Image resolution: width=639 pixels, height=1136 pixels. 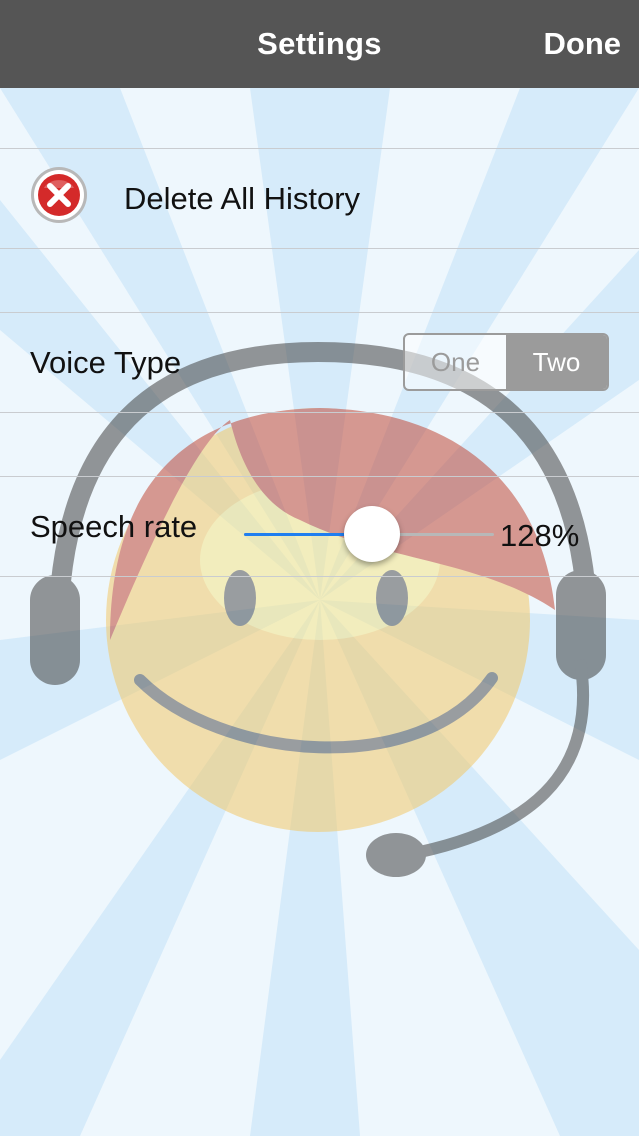 What do you see at coordinates (455, 362) in the screenshot?
I see `voice-type-option-one: One` at bounding box center [455, 362].